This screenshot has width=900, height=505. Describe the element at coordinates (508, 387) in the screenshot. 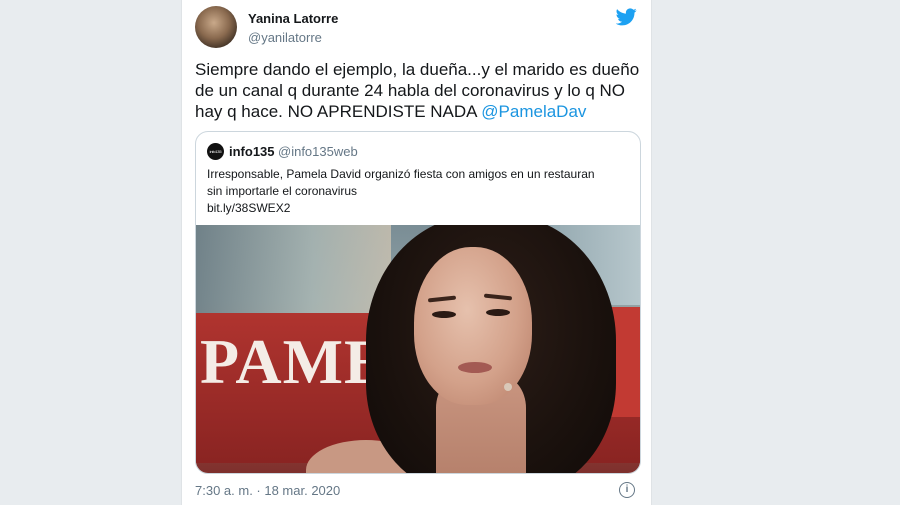

I see `lapel-mic` at that location.